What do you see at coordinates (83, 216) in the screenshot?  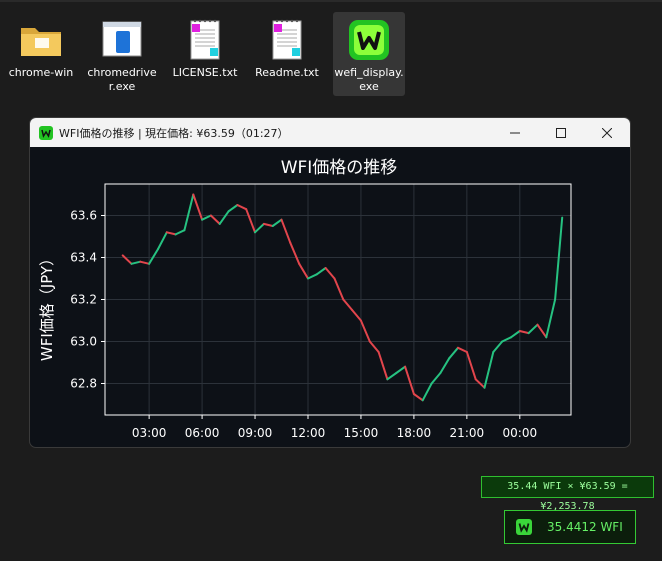 I see `y-tick-label: 63.6` at bounding box center [83, 216].